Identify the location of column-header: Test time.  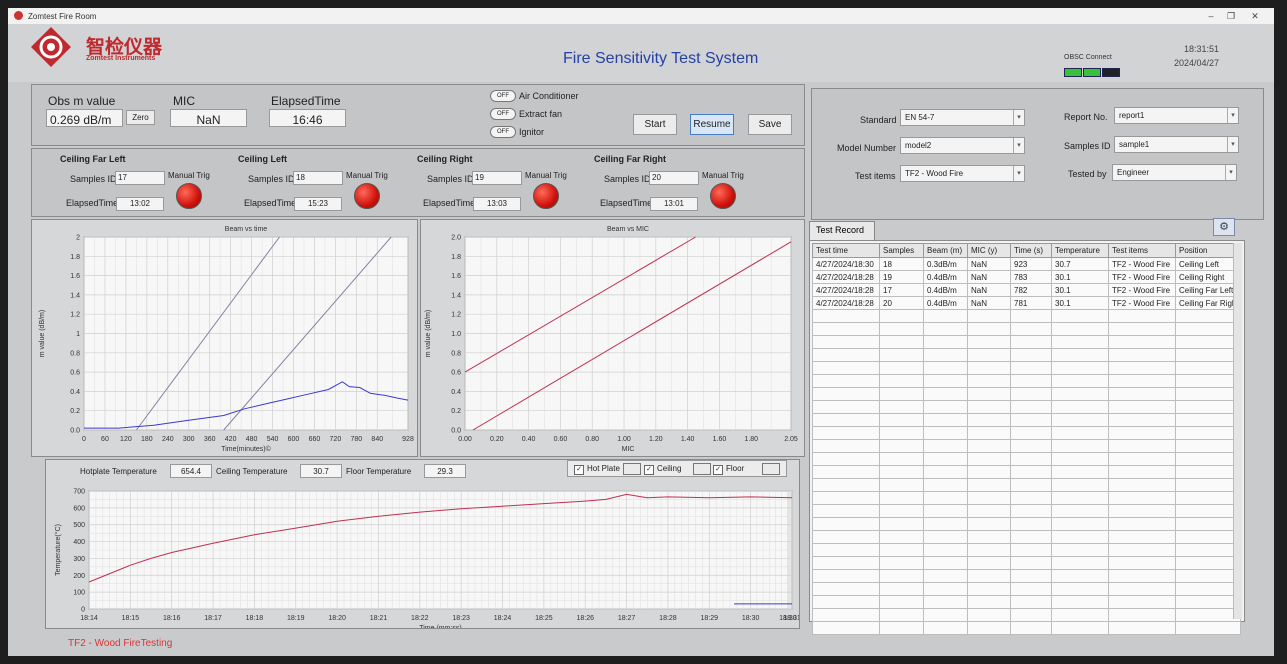
(846, 250).